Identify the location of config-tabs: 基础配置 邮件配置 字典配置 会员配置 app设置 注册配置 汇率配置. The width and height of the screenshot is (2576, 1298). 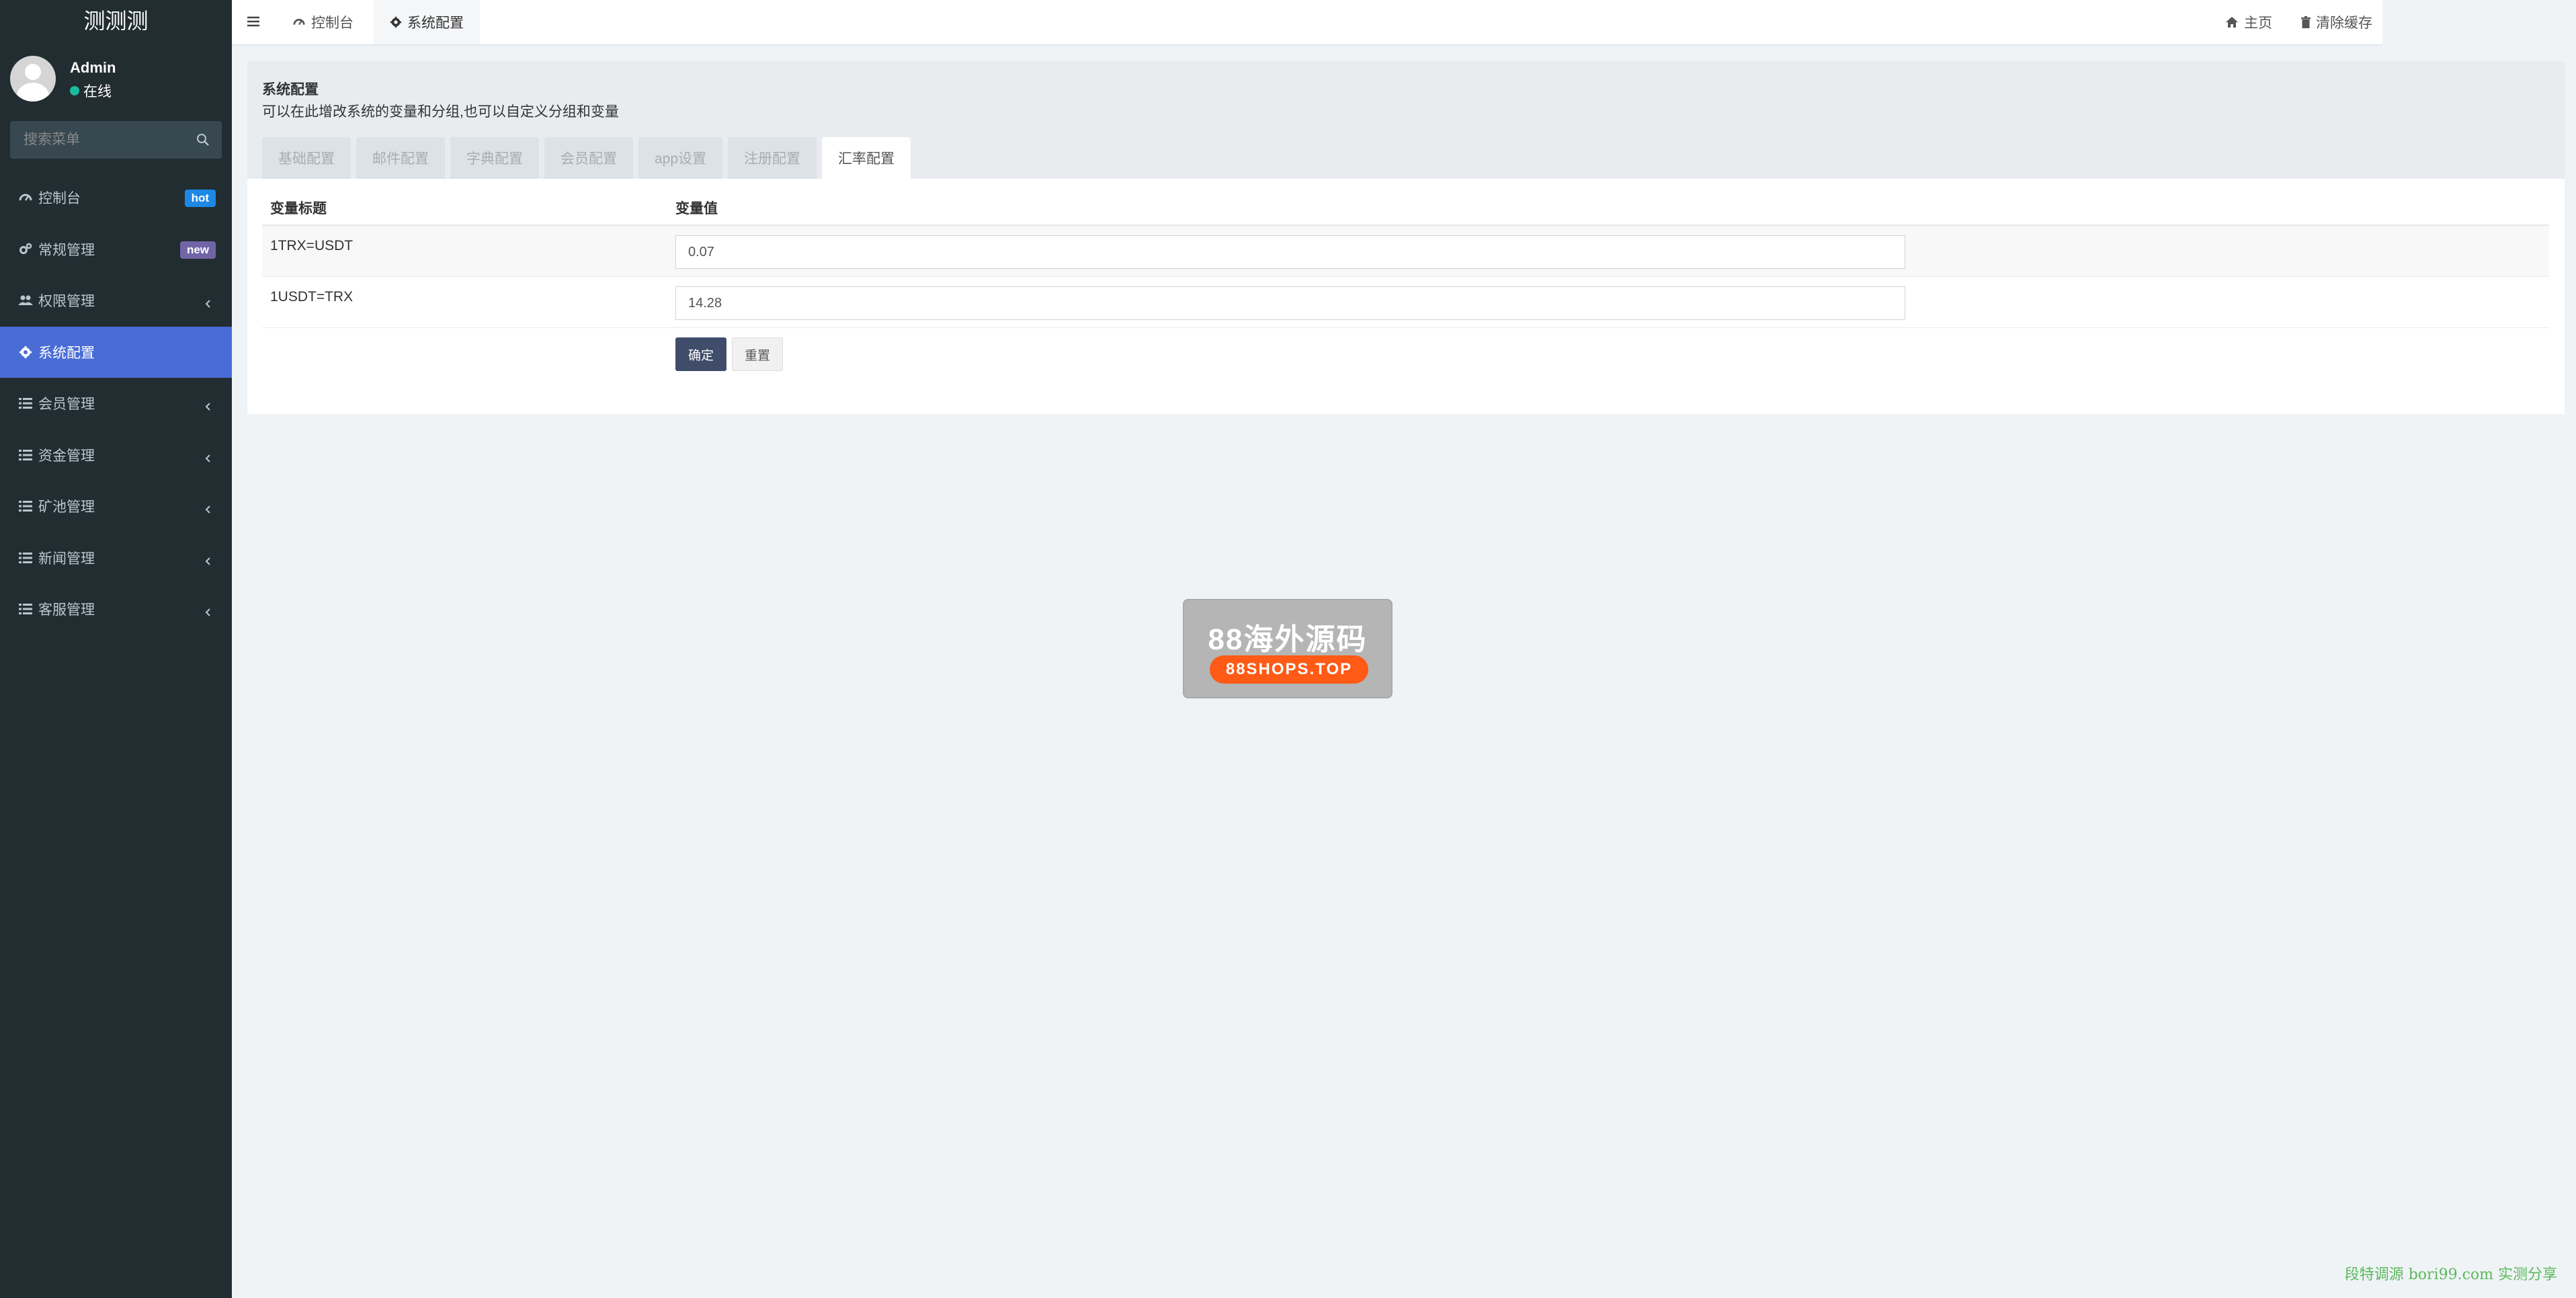
(586, 158).